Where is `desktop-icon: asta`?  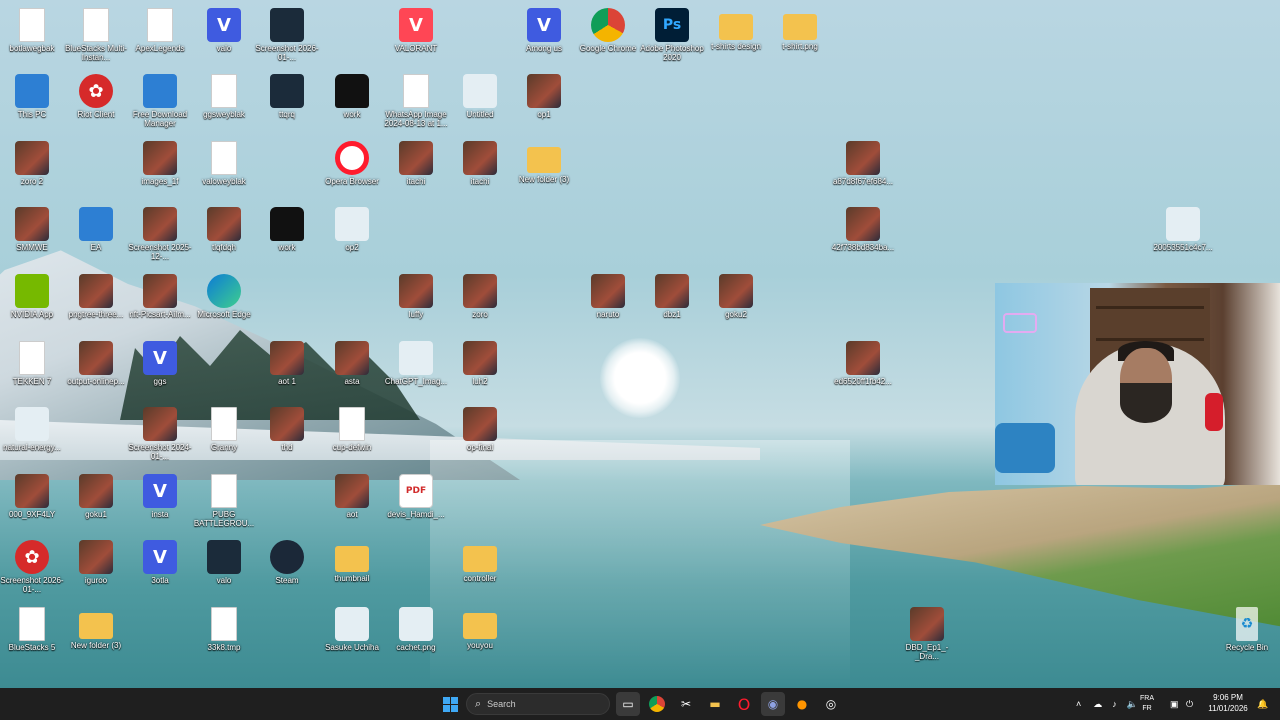 desktop-icon: asta is located at coordinates (352, 363).